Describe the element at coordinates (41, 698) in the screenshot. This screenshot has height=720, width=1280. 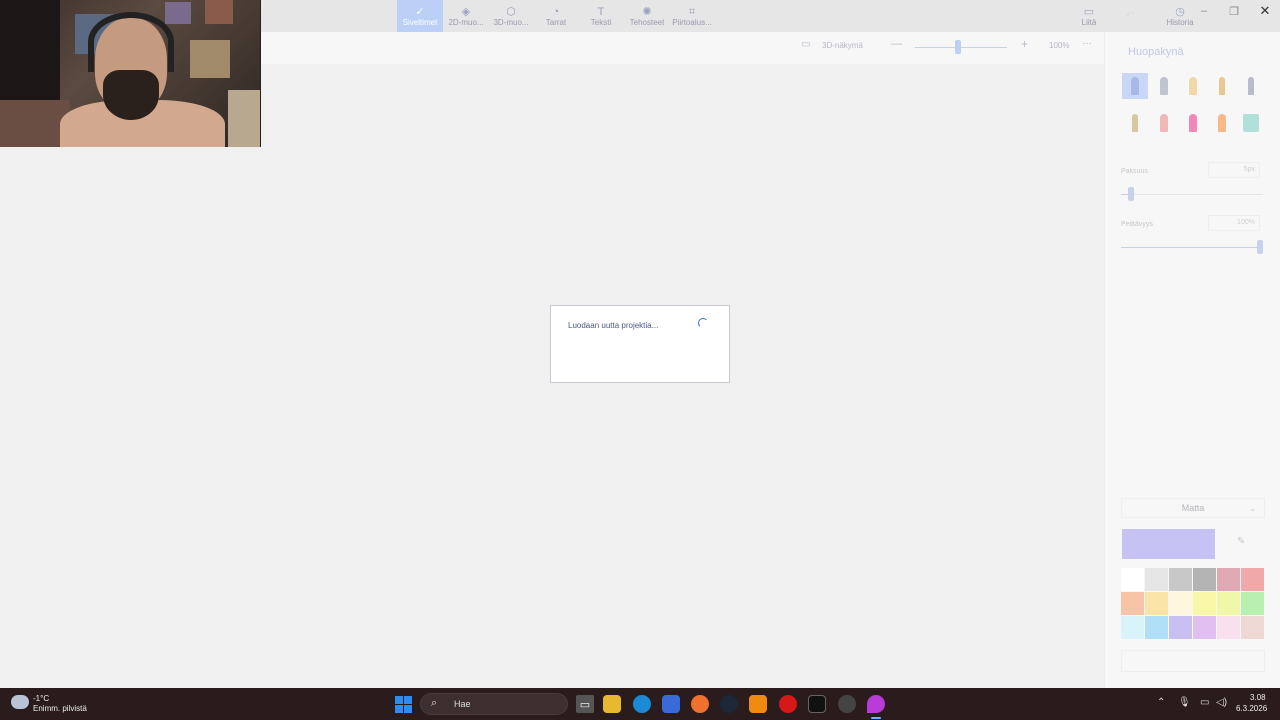
I see `weather-temperature: -1°C` at that location.